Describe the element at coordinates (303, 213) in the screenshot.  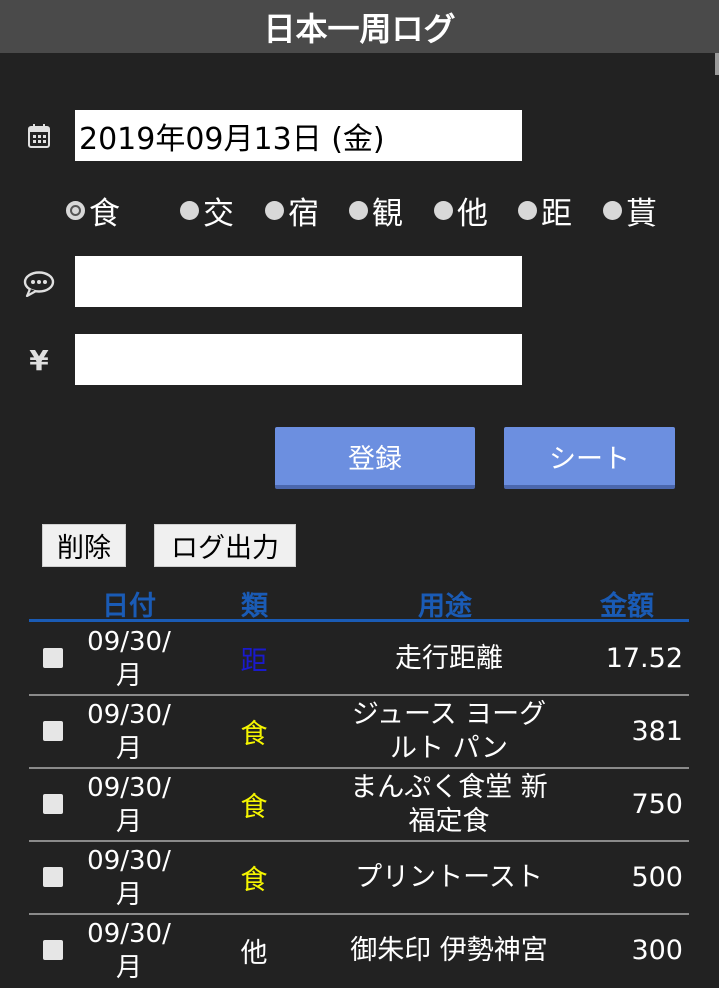
I see `radio-label: 宿` at that location.